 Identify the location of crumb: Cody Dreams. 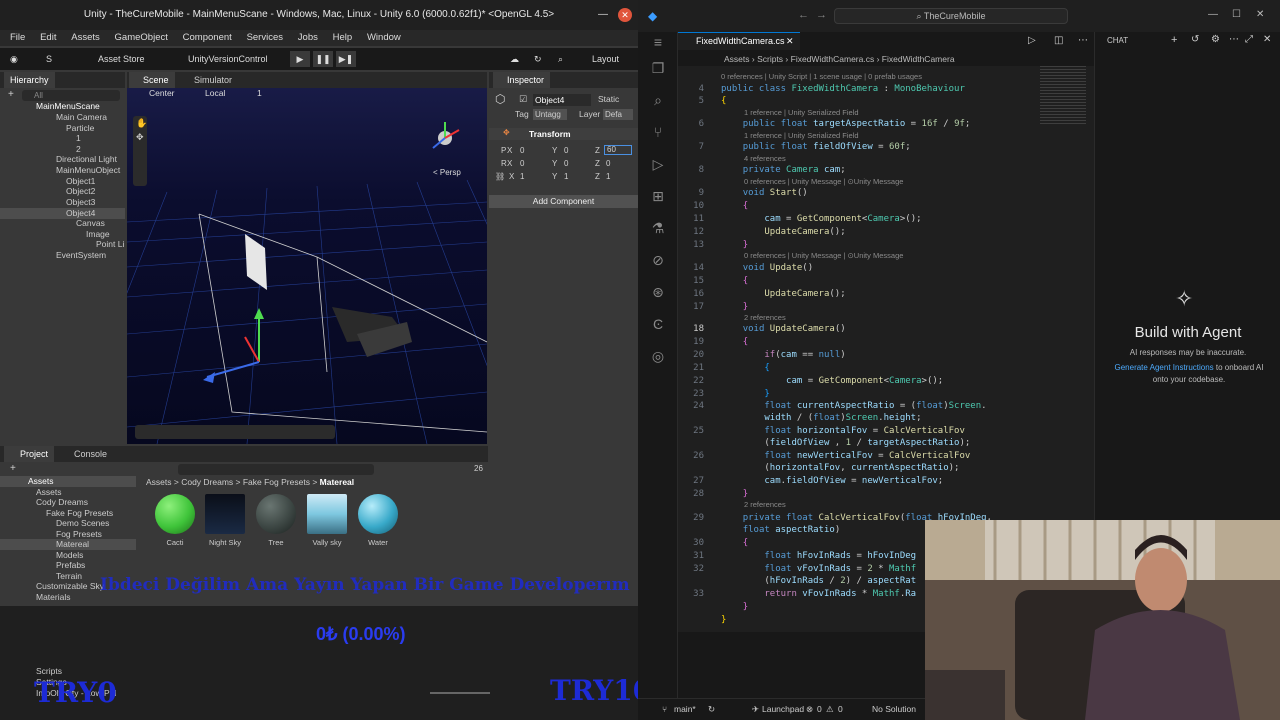
(207, 482).